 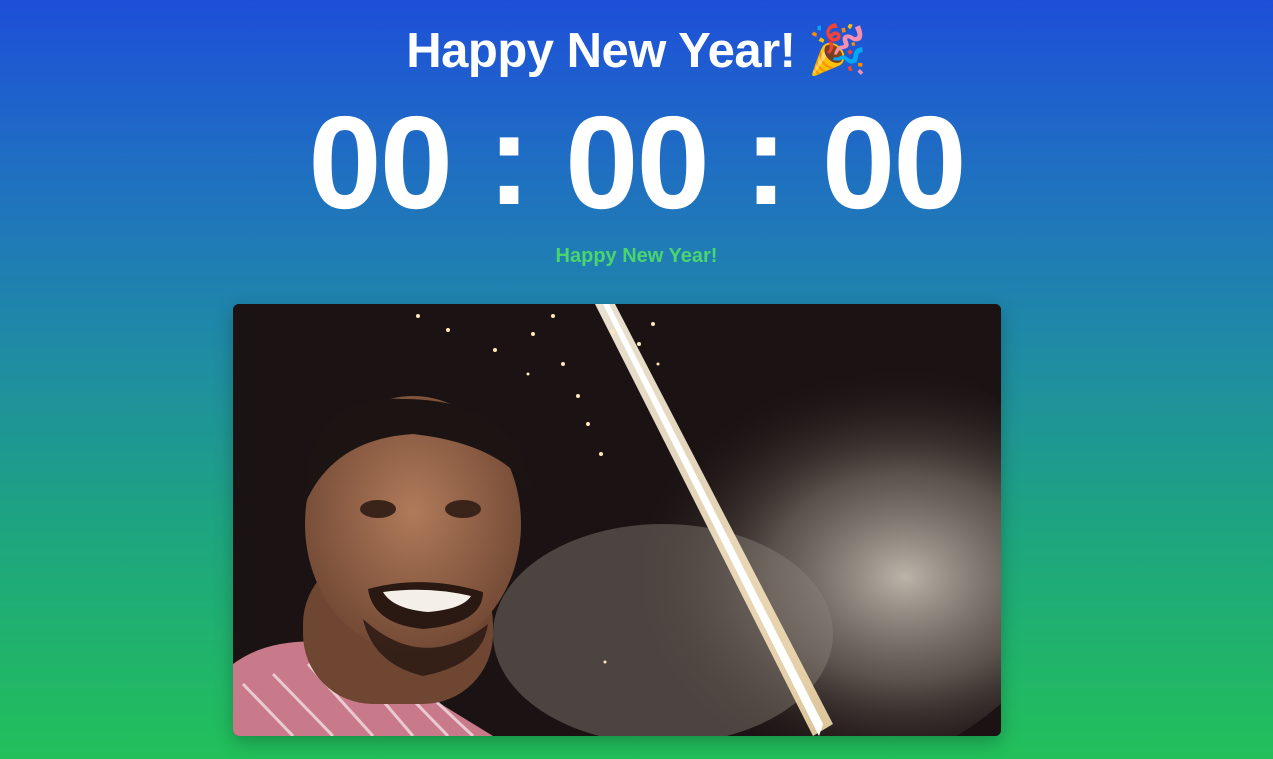 I want to click on page-title: Happy New Year! 🎉, so click(x=636, y=51).